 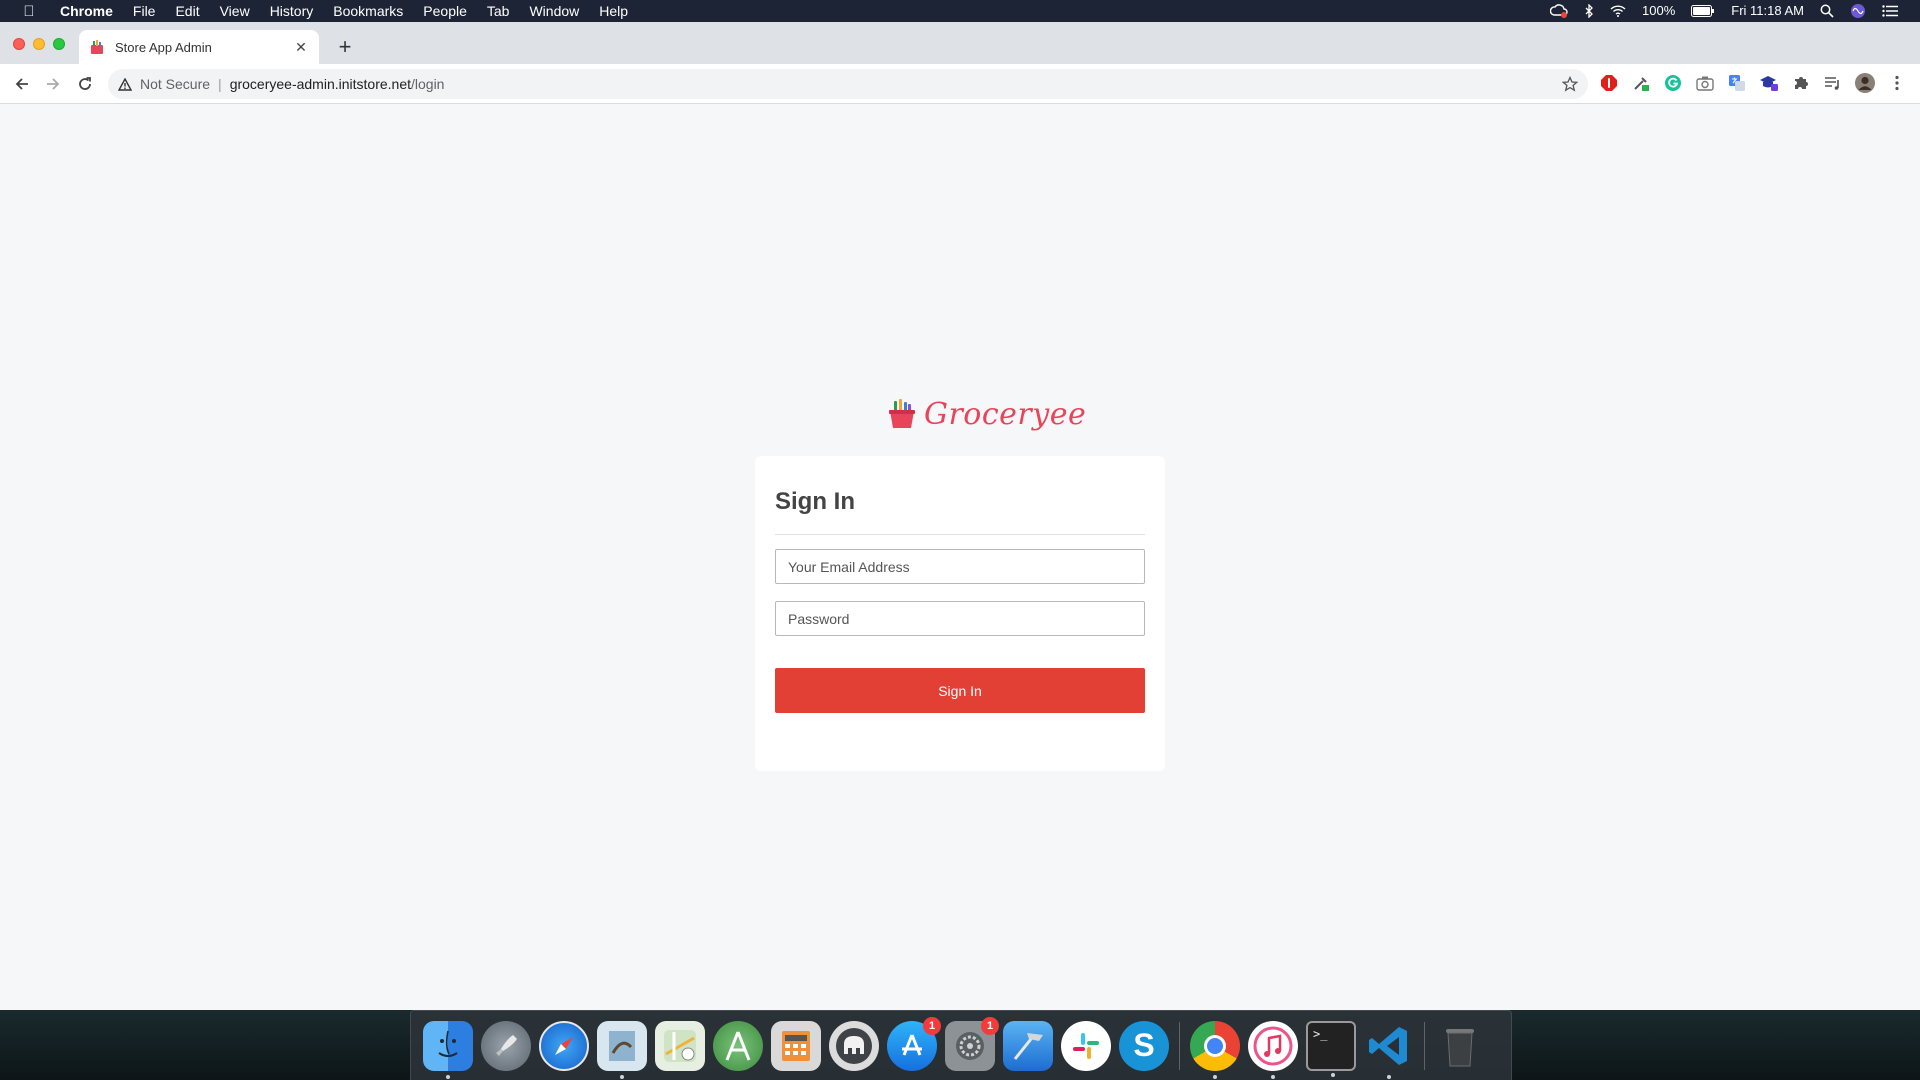 What do you see at coordinates (506, 1045) in the screenshot?
I see `dock-launchpad` at bounding box center [506, 1045].